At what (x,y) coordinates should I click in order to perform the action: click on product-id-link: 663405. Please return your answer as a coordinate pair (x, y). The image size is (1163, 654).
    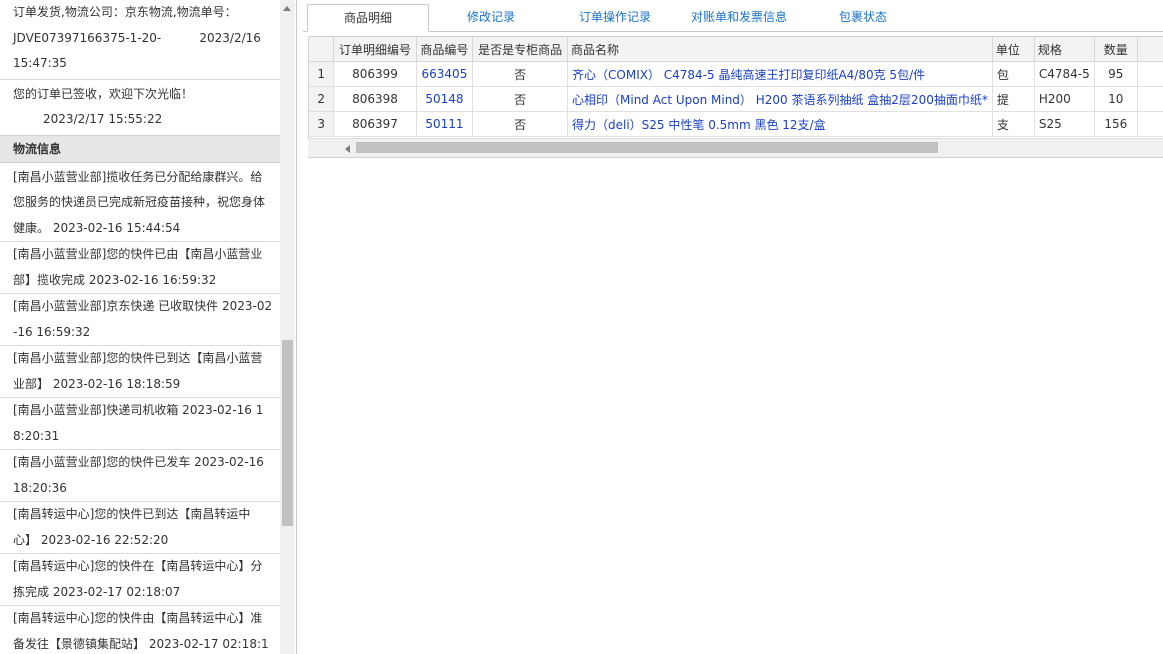
    Looking at the image, I should click on (445, 74).